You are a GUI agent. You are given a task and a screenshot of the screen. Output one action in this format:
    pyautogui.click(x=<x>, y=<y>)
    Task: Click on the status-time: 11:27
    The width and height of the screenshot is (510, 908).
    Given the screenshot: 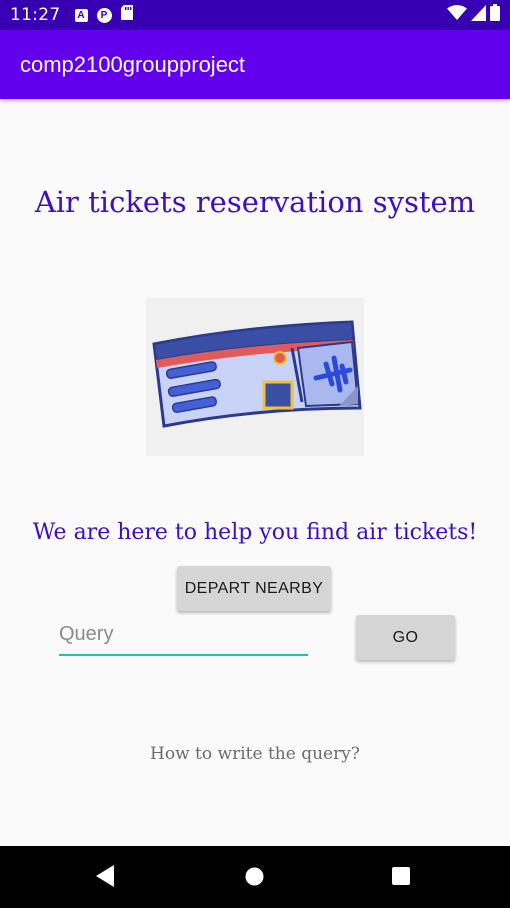 What is the action you would take?
    pyautogui.click(x=35, y=15)
    